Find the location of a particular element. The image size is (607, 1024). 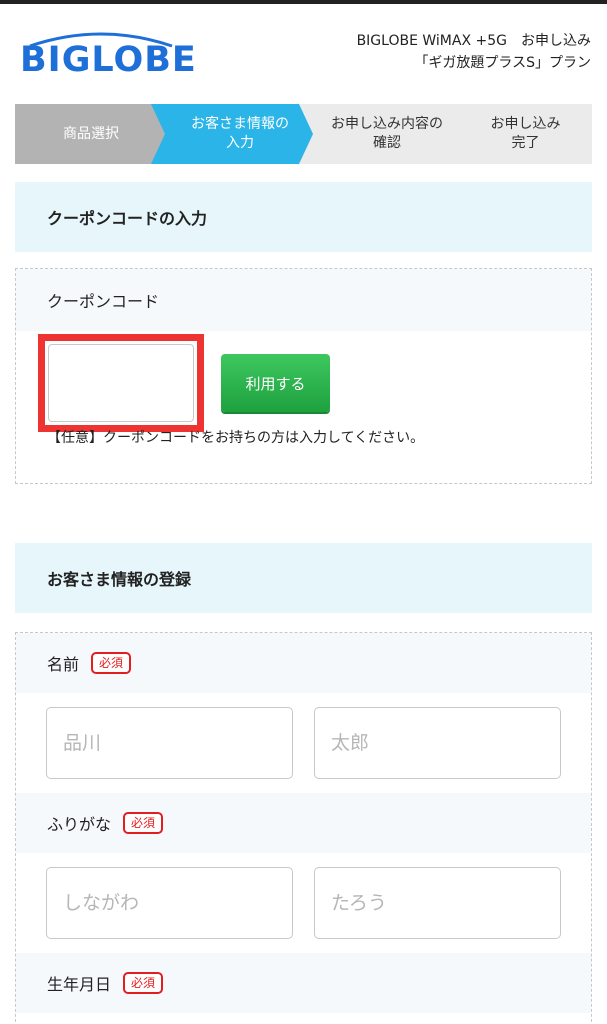

name-label: 名前 is located at coordinates (63, 664).